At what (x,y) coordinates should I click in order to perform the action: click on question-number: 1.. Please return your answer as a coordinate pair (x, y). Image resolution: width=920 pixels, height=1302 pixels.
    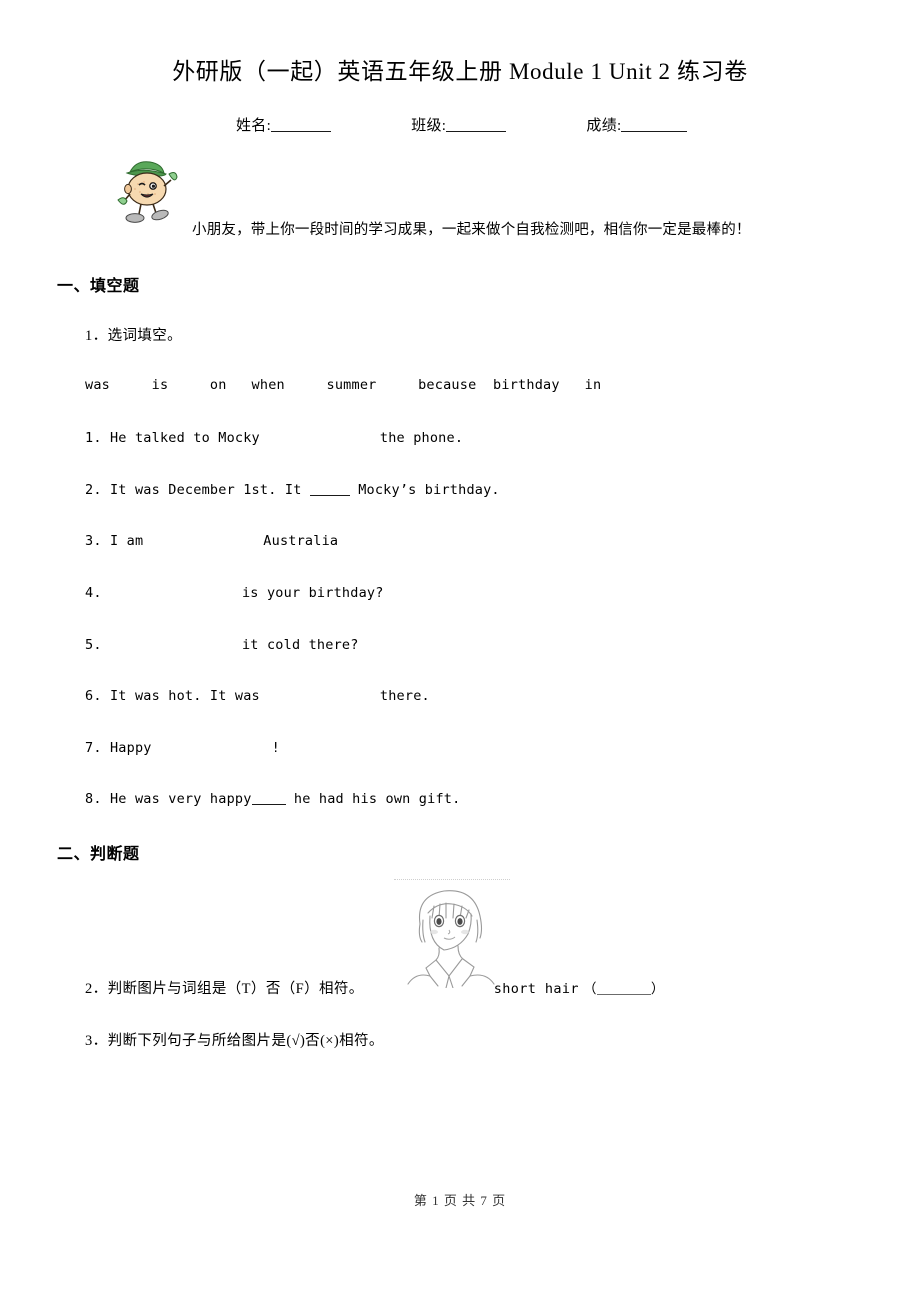
    Looking at the image, I should click on (93, 438).